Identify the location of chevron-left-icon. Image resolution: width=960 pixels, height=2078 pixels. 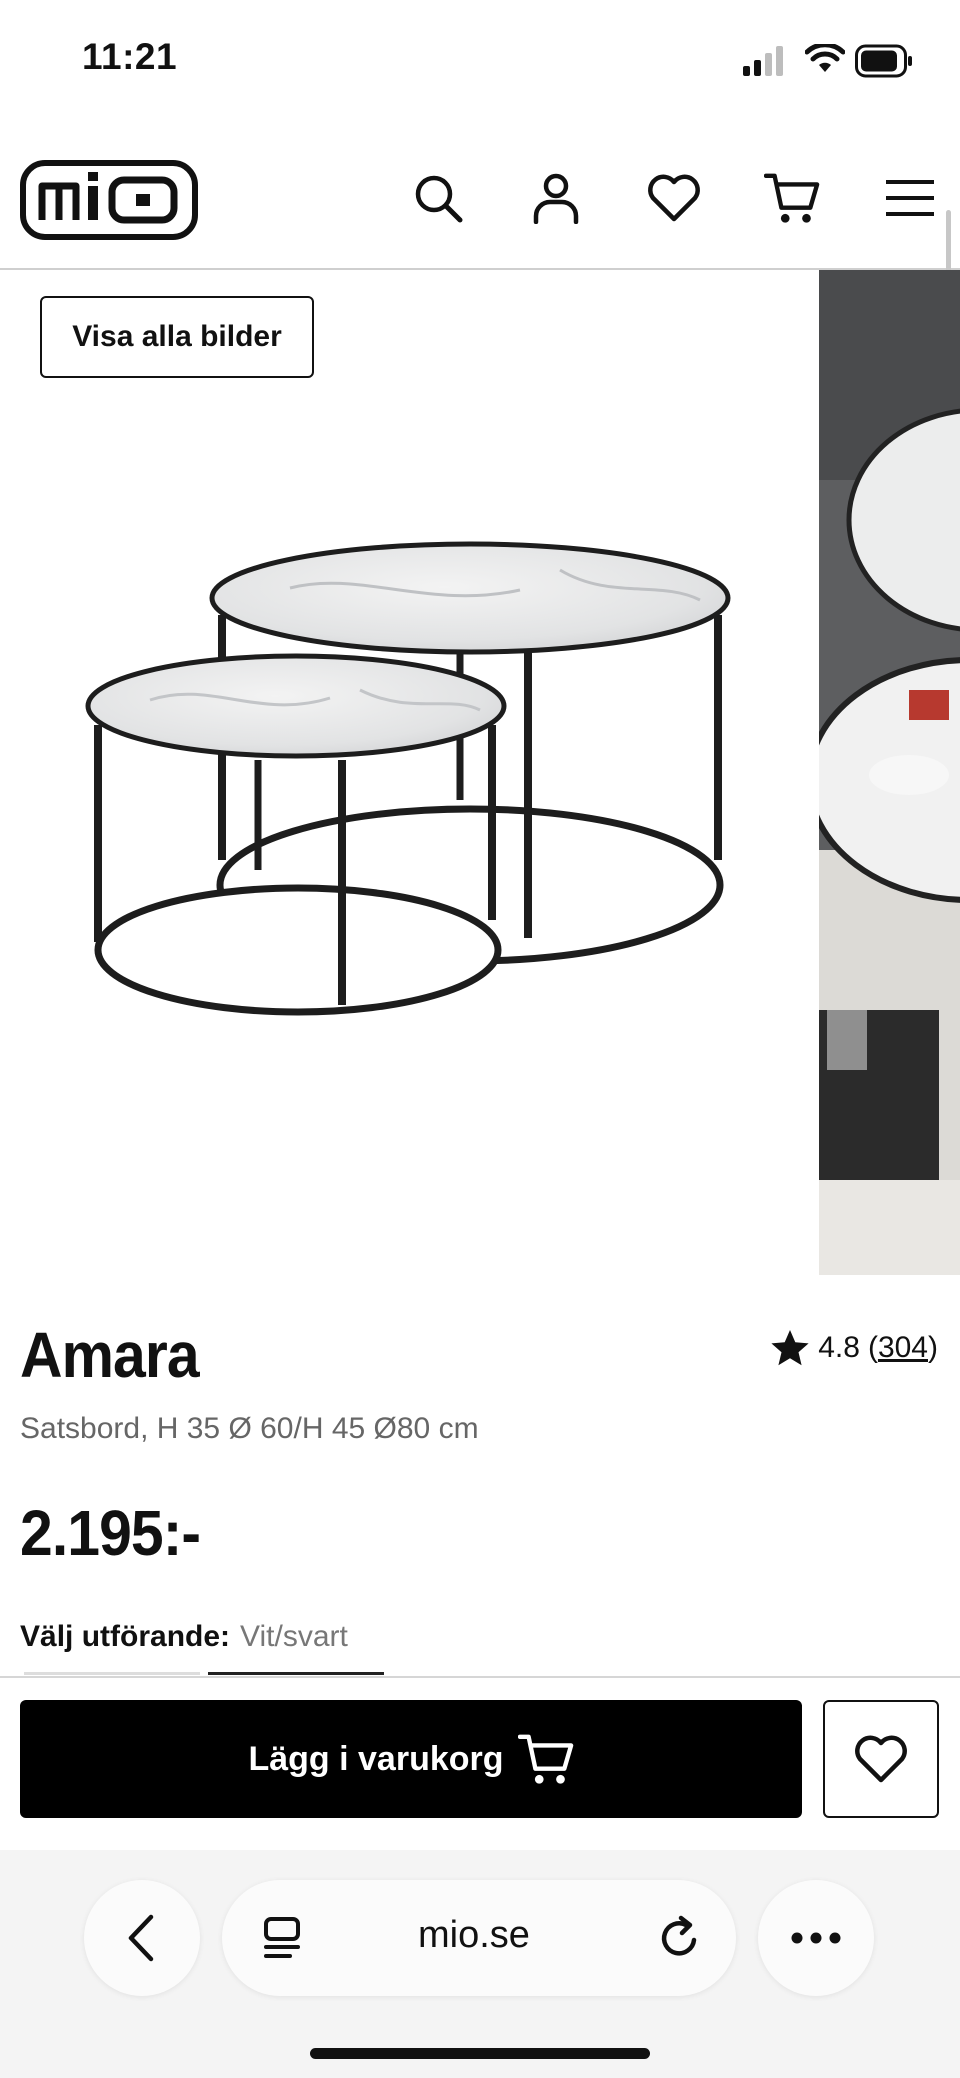
(141, 1938).